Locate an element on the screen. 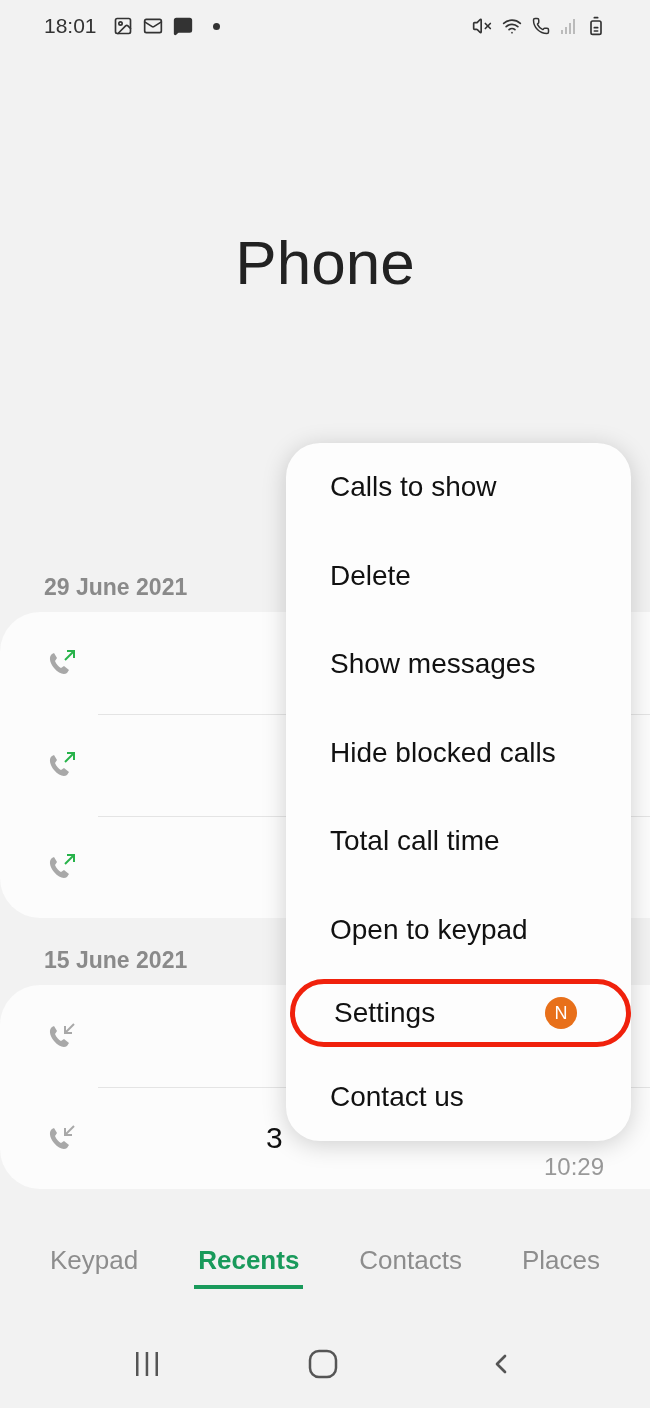 The height and width of the screenshot is (1408, 650). wifi-icon is located at coordinates (512, 26).